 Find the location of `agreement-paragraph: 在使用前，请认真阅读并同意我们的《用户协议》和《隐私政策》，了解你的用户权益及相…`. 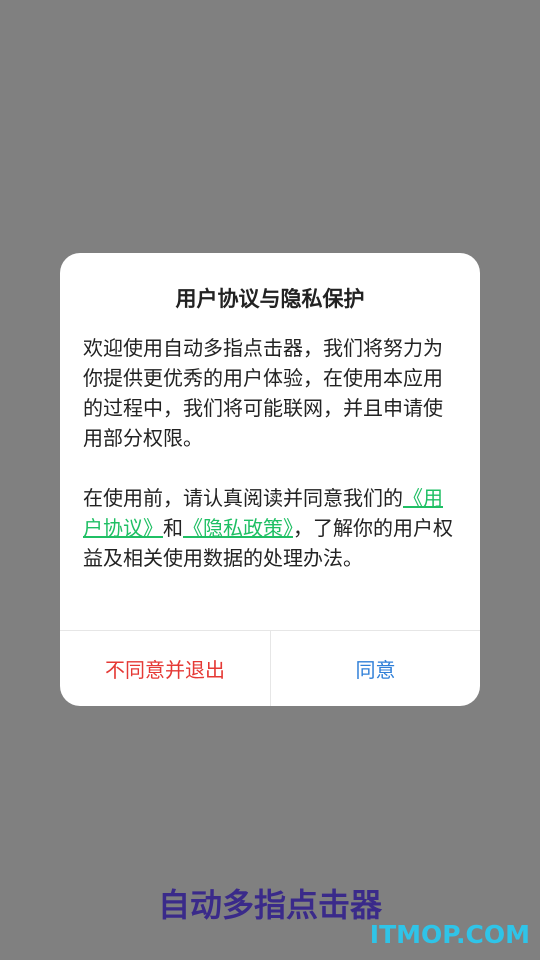

agreement-paragraph: 在使用前，请认真阅读并同意我们的《用户协议》和《隐私政策》，了解你的用户权益及相… is located at coordinates (268, 528).